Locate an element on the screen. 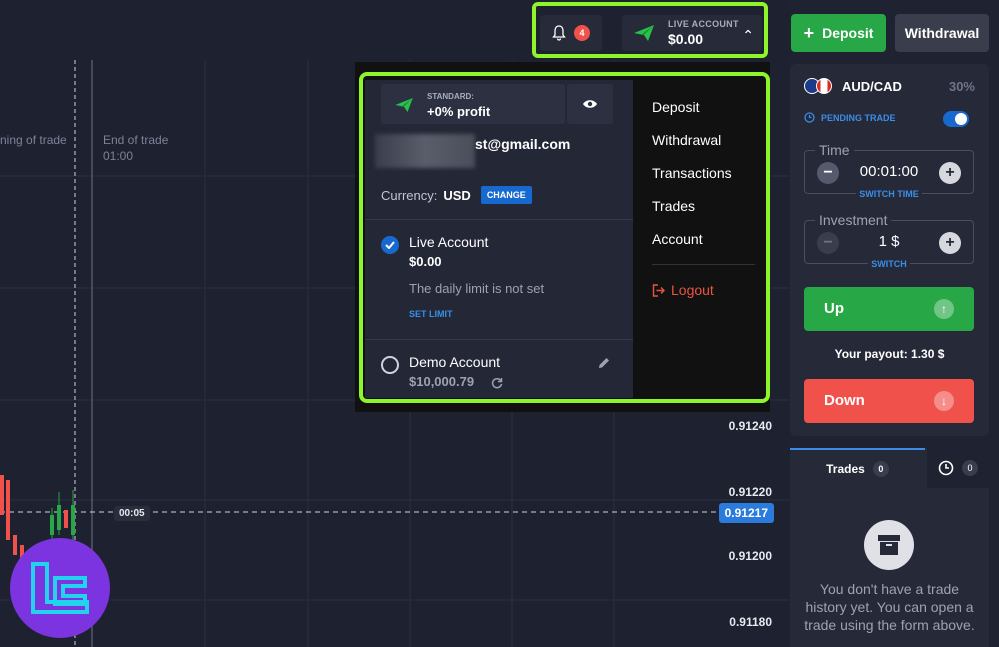 Image resolution: width=999 pixels, height=647 pixels. deposit-button: + Deposit is located at coordinates (838, 33).